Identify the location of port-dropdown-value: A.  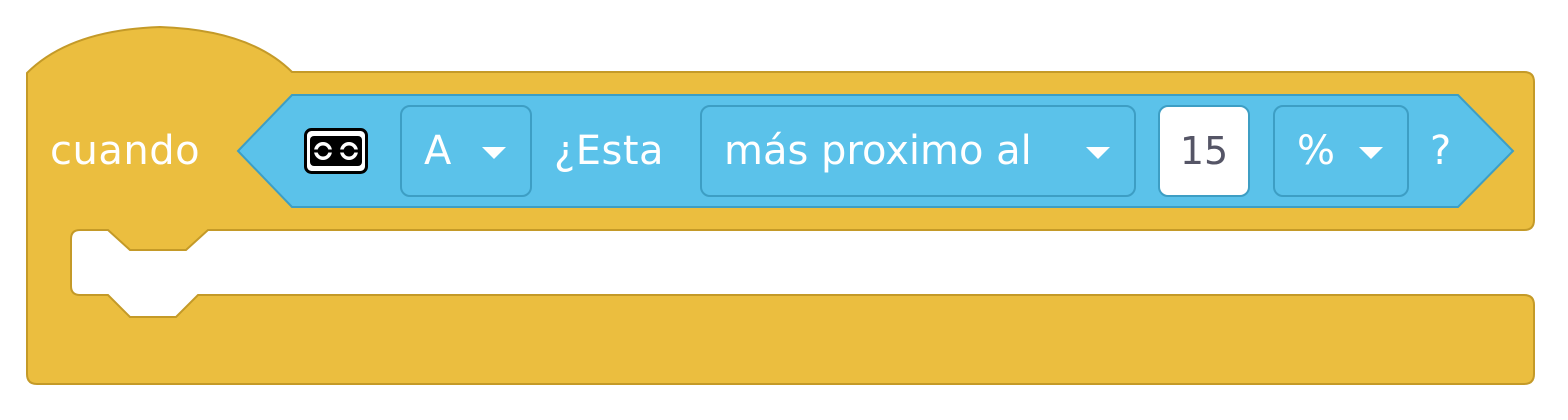
(438, 151).